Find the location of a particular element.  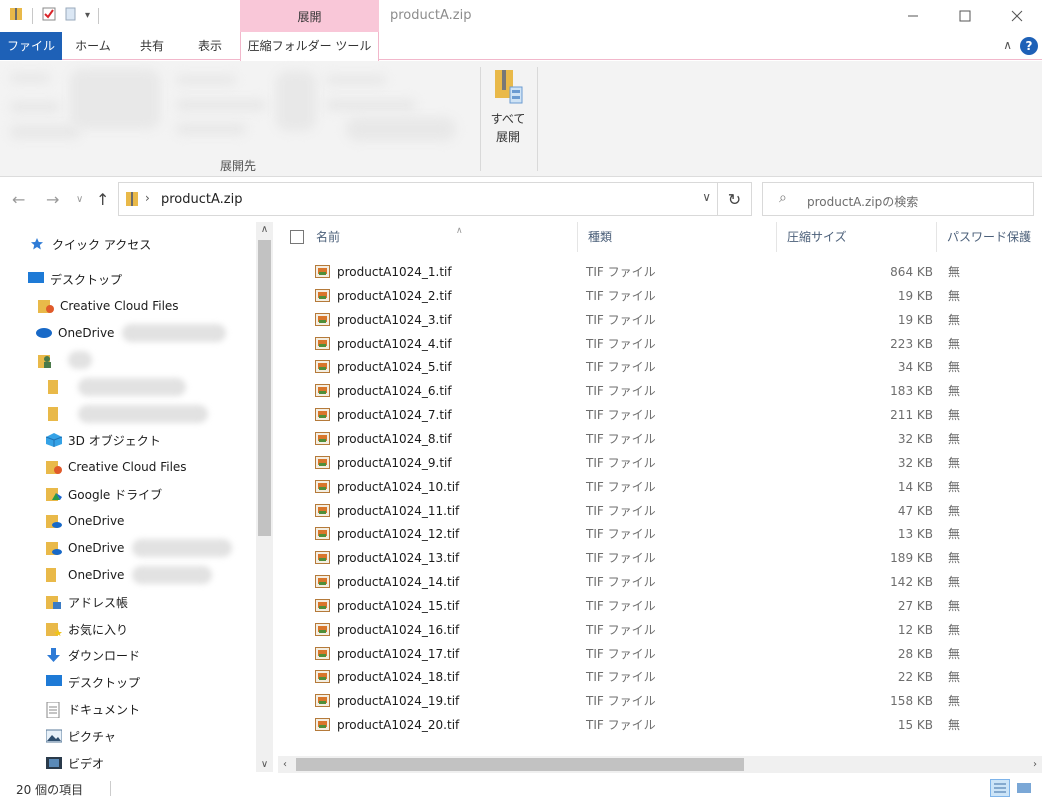

table-row: productA1024_7.tif TIF ファイル 211 KB 無 is located at coordinates (660, 415).